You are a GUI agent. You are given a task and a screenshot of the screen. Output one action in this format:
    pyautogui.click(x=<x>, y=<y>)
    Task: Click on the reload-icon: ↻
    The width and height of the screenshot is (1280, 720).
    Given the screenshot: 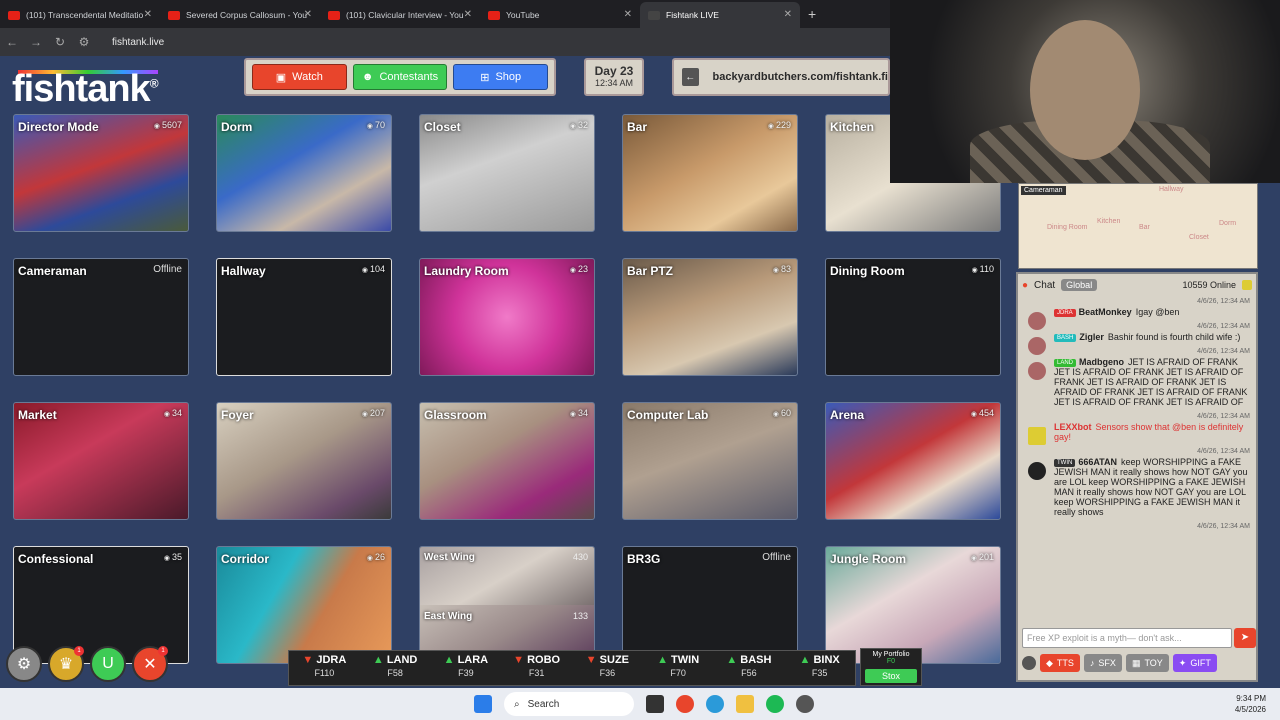 What is the action you would take?
    pyautogui.click(x=60, y=42)
    